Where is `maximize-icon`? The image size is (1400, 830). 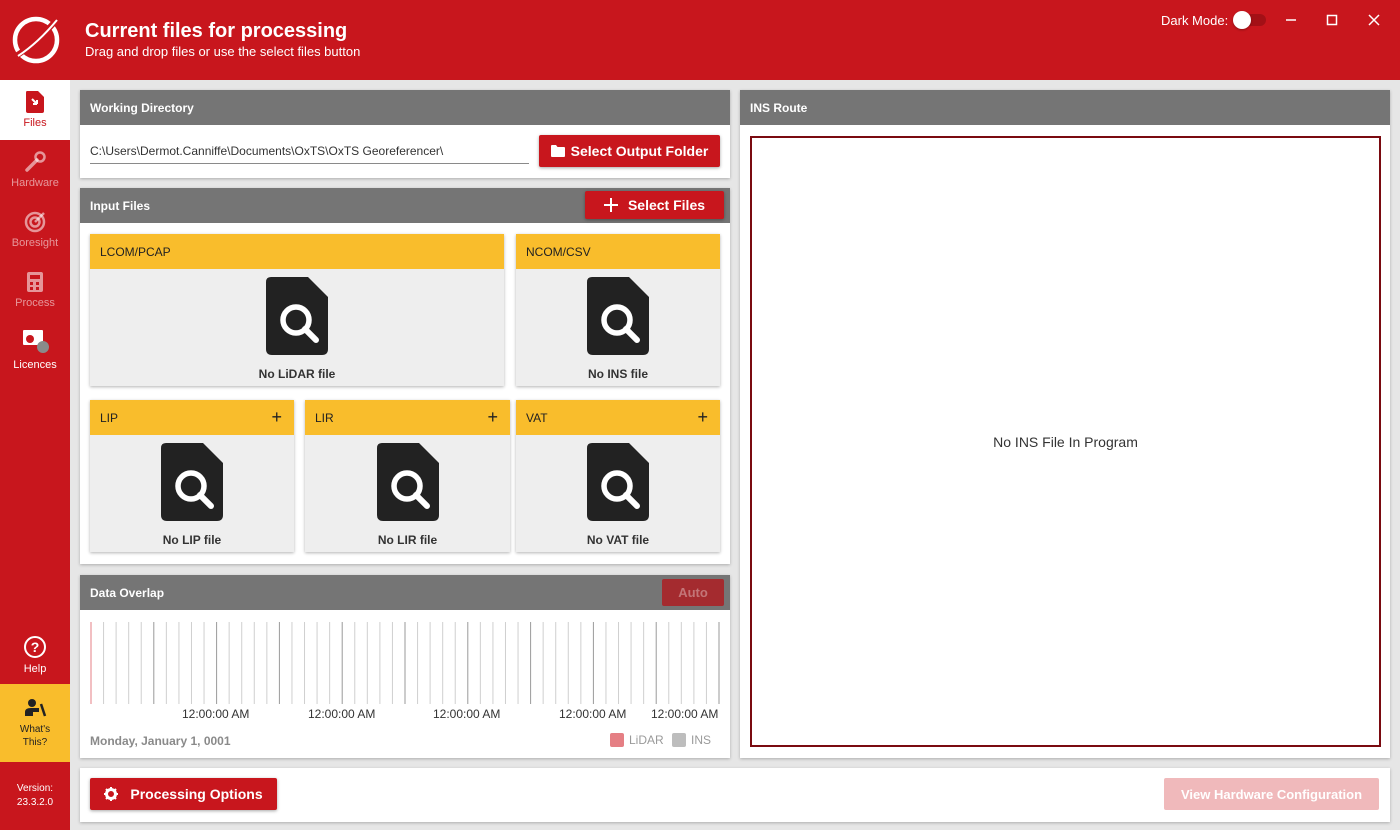 maximize-icon is located at coordinates (1332, 20).